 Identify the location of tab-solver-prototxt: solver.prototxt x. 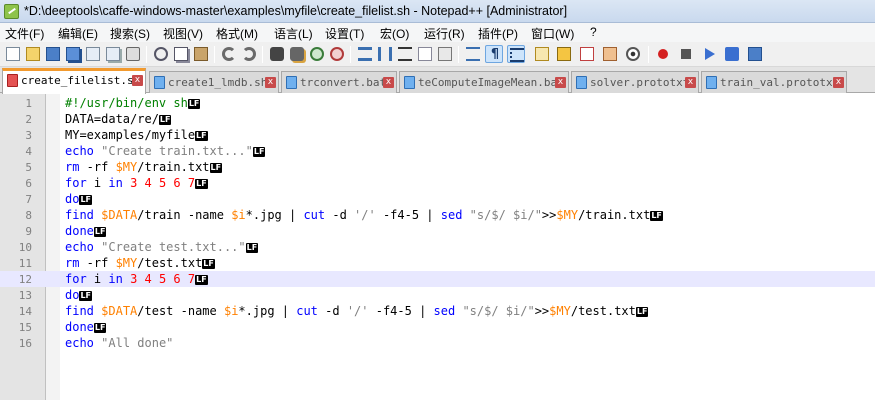
(635, 82).